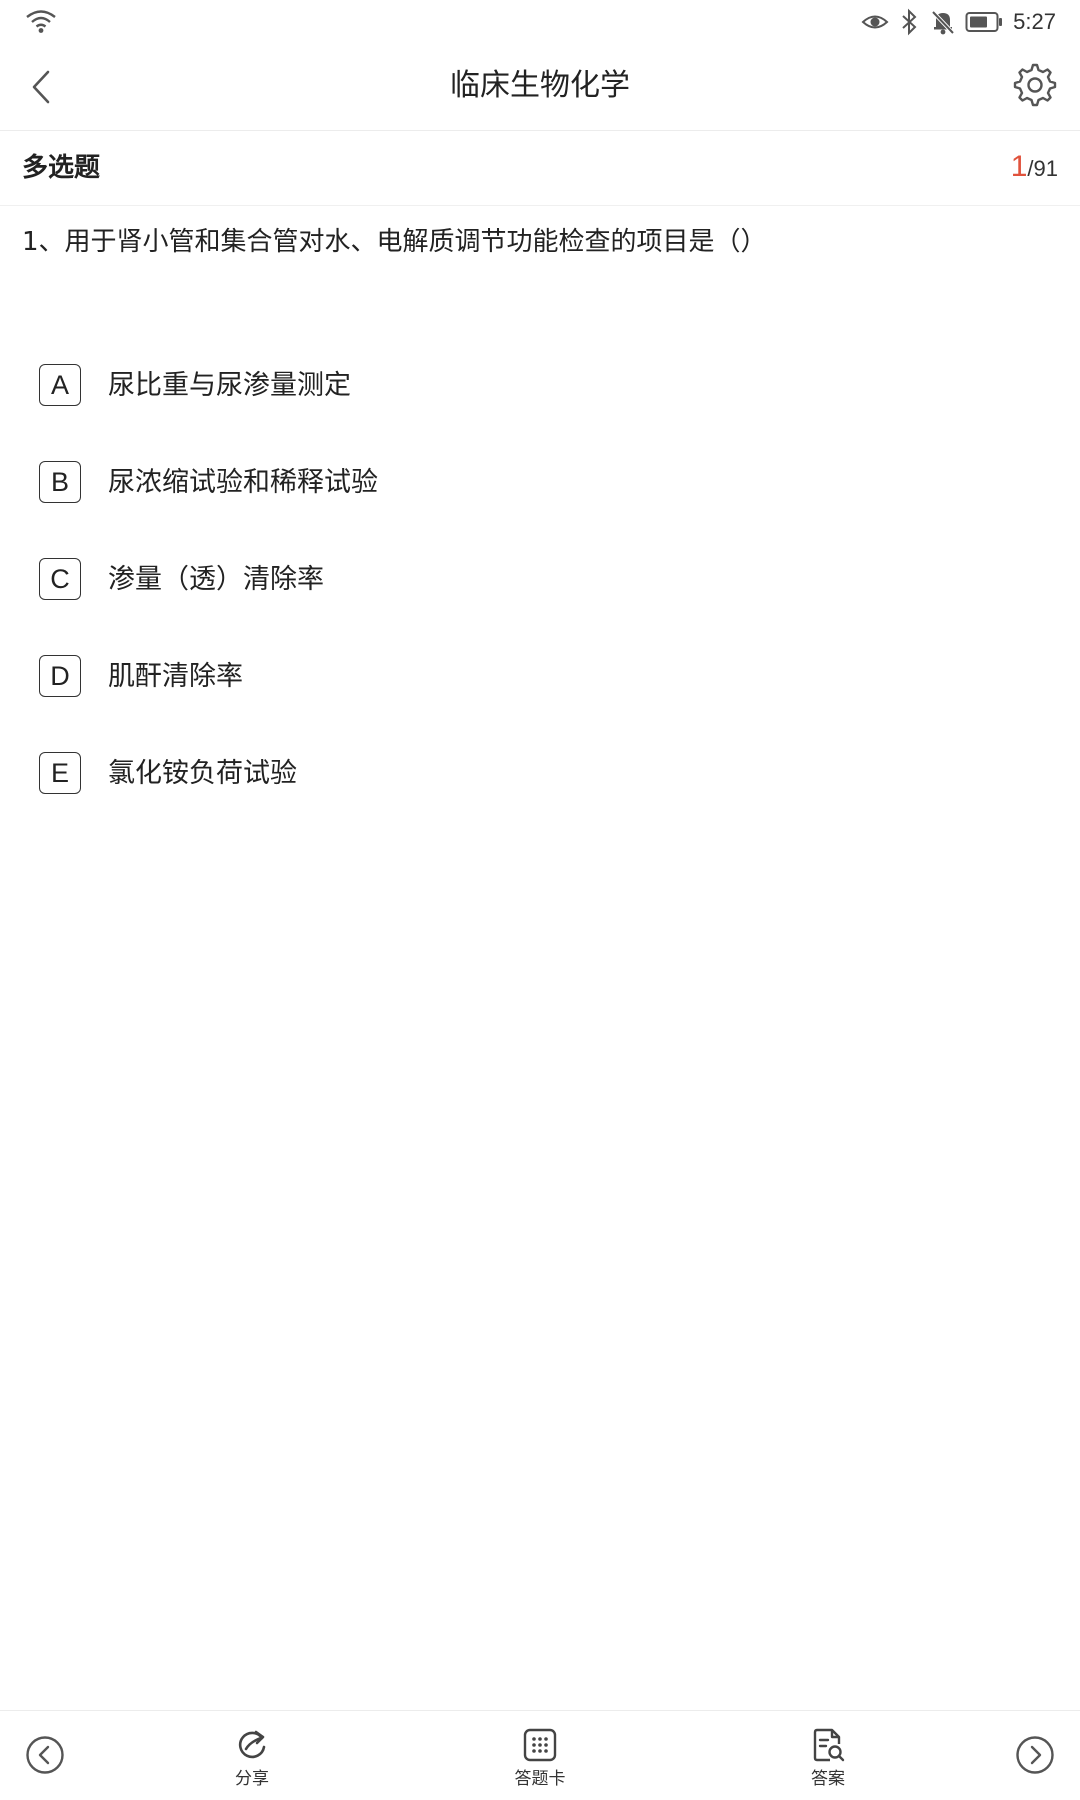 The image size is (1080, 1800). I want to click on answer-card-label: 答题卡, so click(540, 1779).